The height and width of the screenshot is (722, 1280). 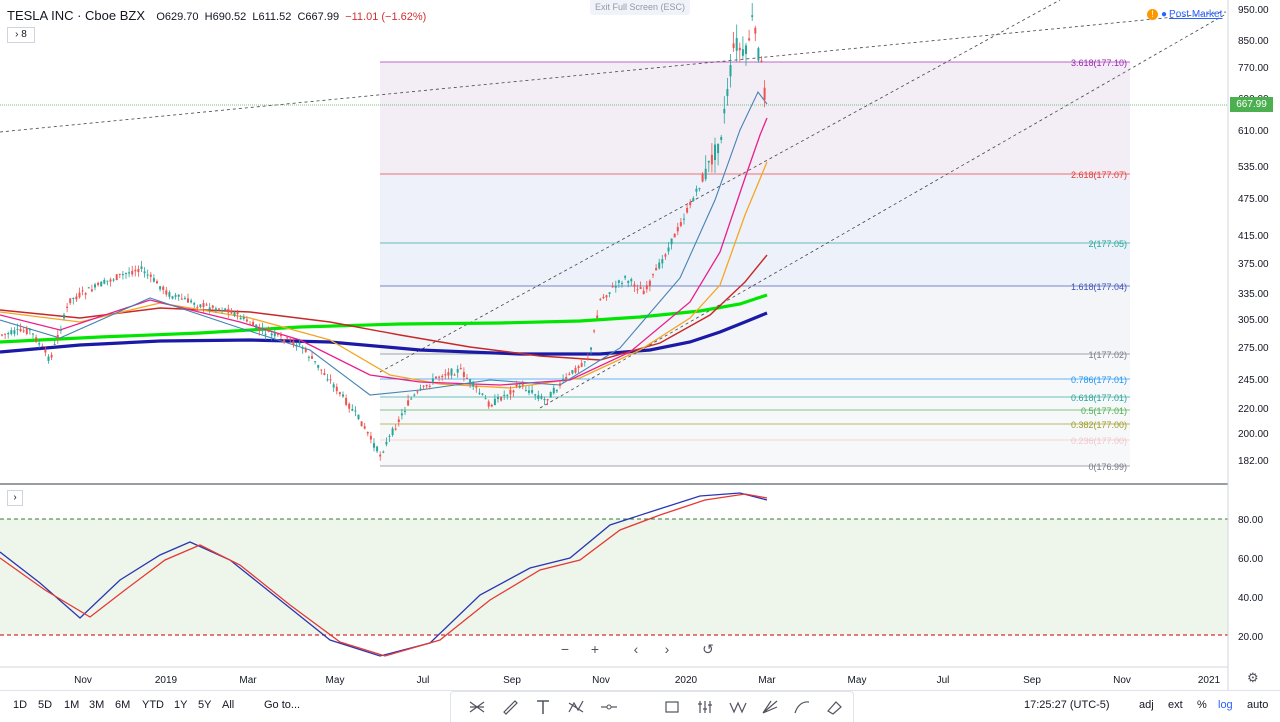 What do you see at coordinates (1253, 409) in the screenshot?
I see `price-tick-label: 220.00` at bounding box center [1253, 409].